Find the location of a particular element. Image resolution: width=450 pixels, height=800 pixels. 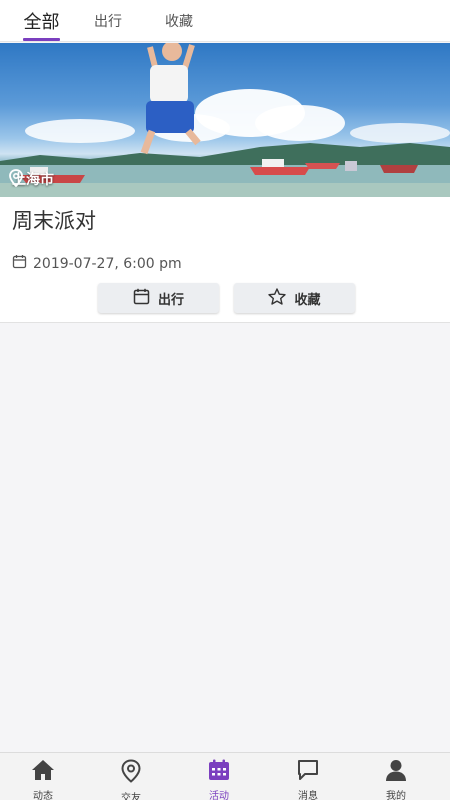

event-title: 周末派对 is located at coordinates (54, 221).